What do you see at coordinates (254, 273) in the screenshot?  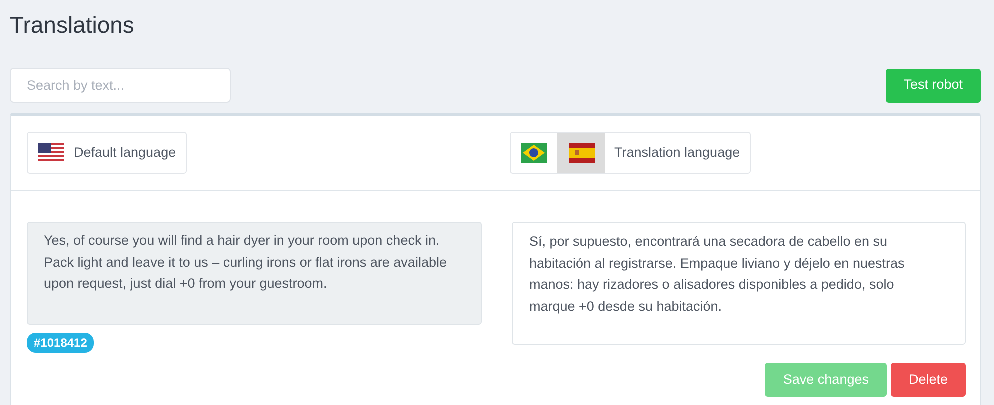 I see `source-text: Yes, of course you will find a hair dyer in your room upon check in. Pack light and leave it to us – curling irons or flat irons are available upon request, just dial +0 from your guestroom.` at bounding box center [254, 273].